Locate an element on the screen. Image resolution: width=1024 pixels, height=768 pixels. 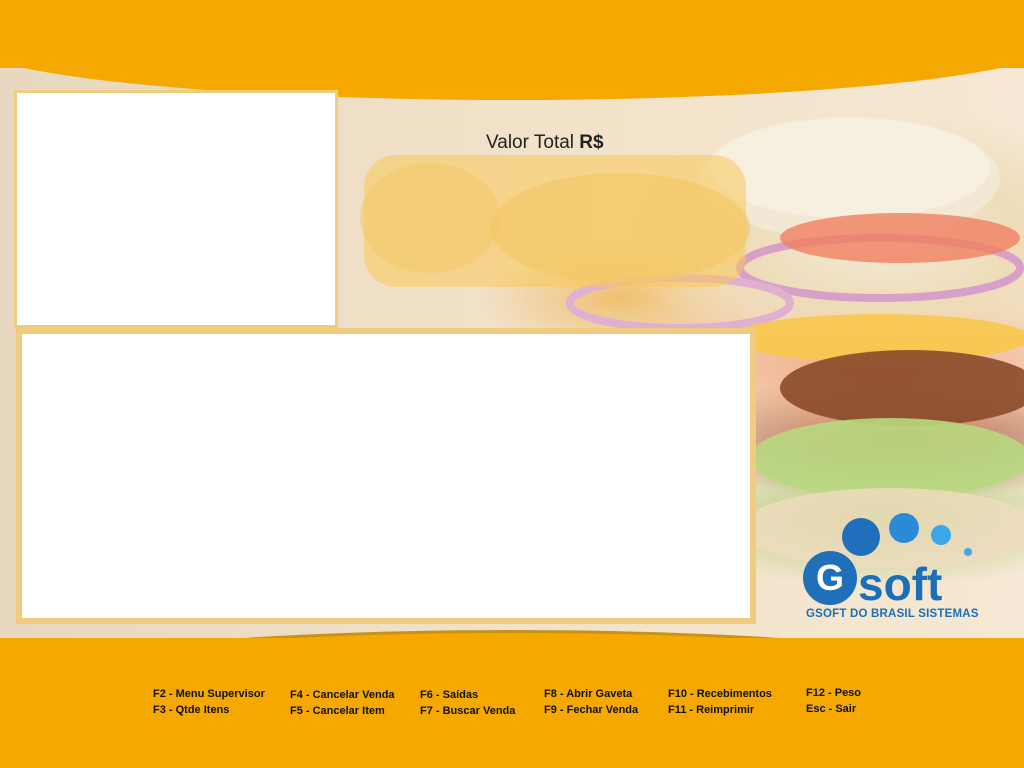
product-image-panel is located at coordinates (176, 209).